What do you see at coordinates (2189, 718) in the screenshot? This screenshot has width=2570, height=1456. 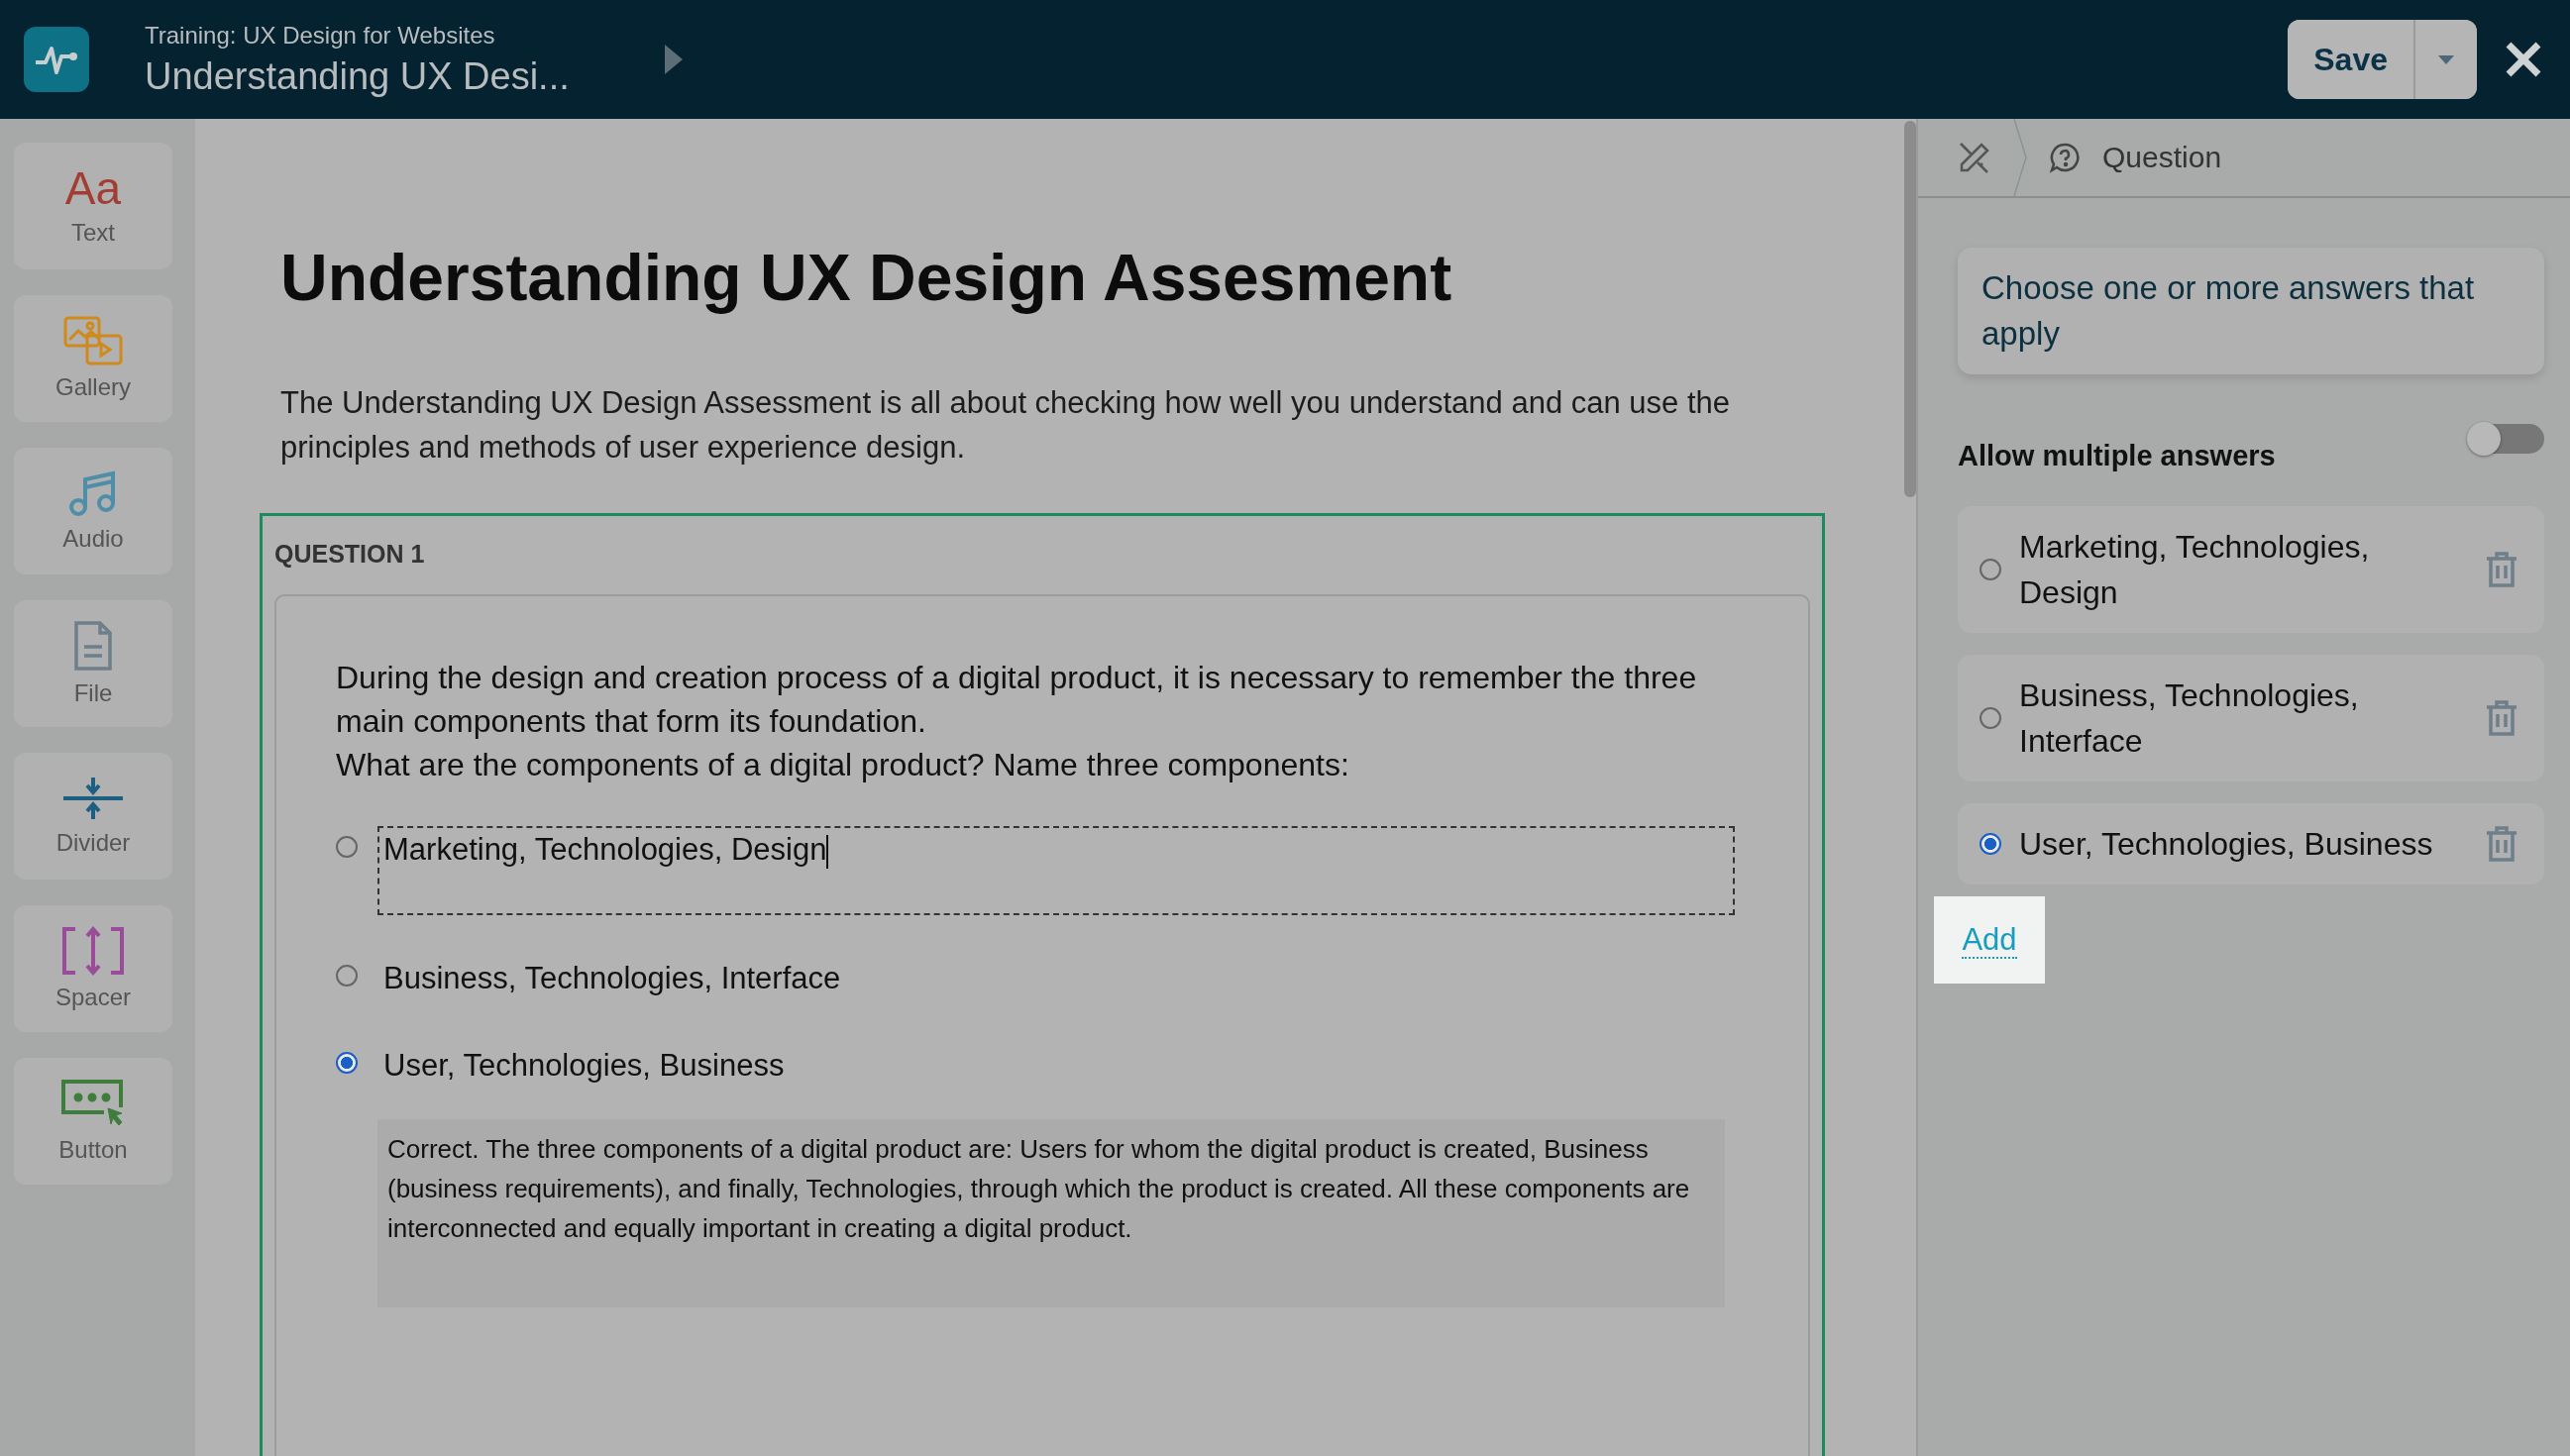 I see `answer-text: Business, Technologies, Interface` at bounding box center [2189, 718].